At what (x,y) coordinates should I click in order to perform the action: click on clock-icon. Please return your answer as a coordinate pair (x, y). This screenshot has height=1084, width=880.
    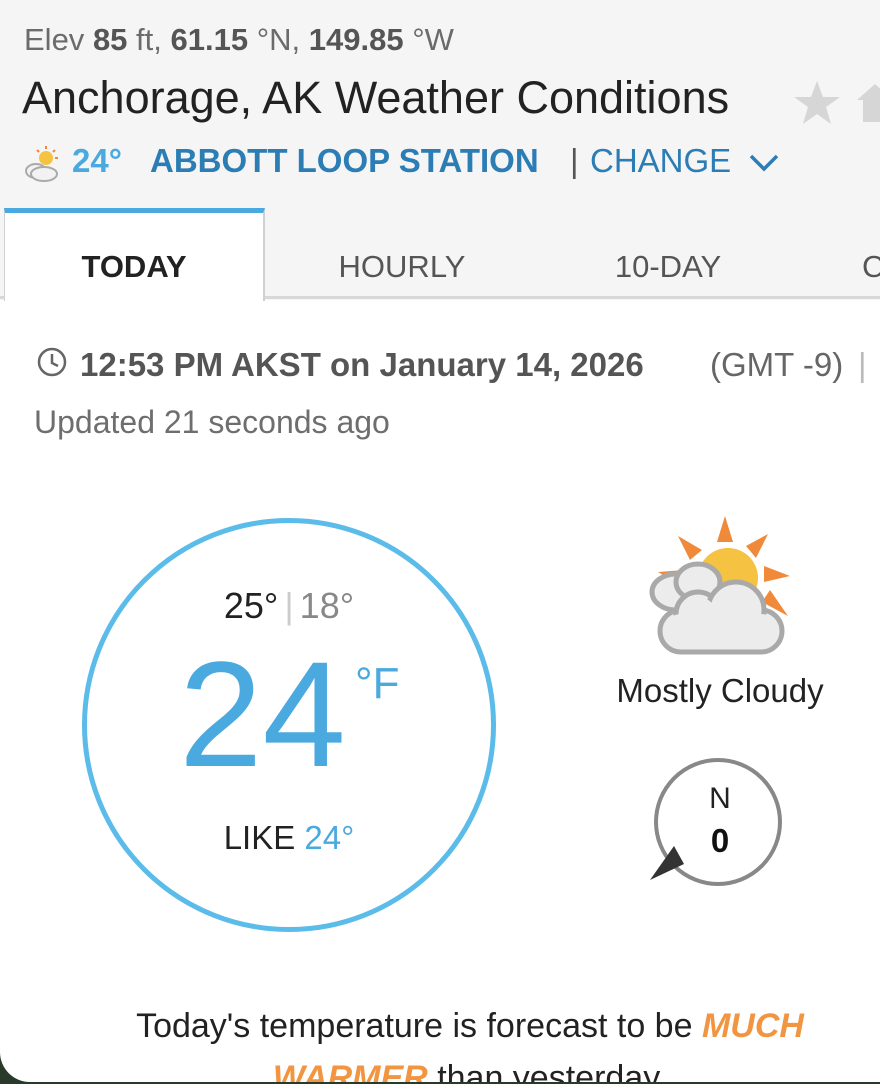
    Looking at the image, I should click on (52, 362).